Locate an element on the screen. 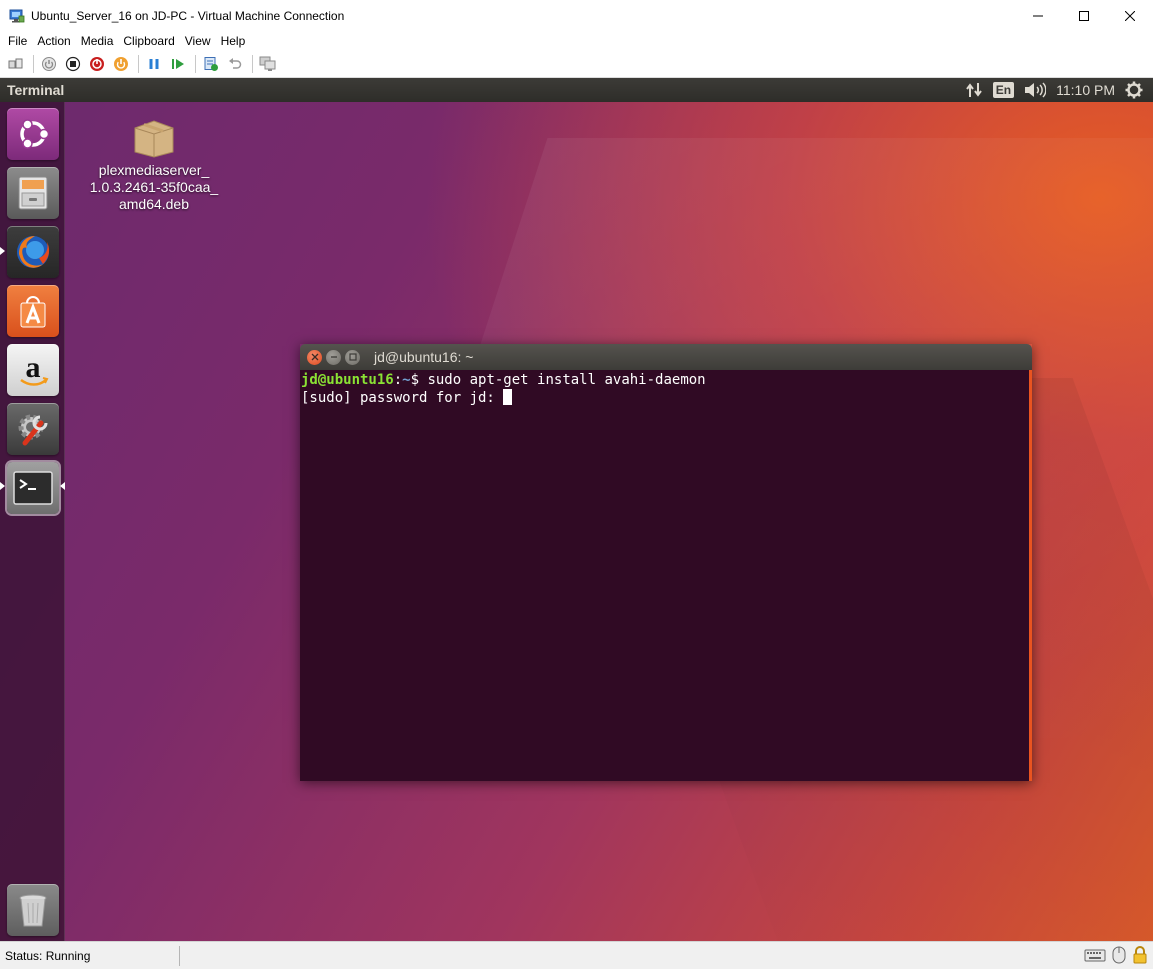  launcher-files-button is located at coordinates (33, 193).